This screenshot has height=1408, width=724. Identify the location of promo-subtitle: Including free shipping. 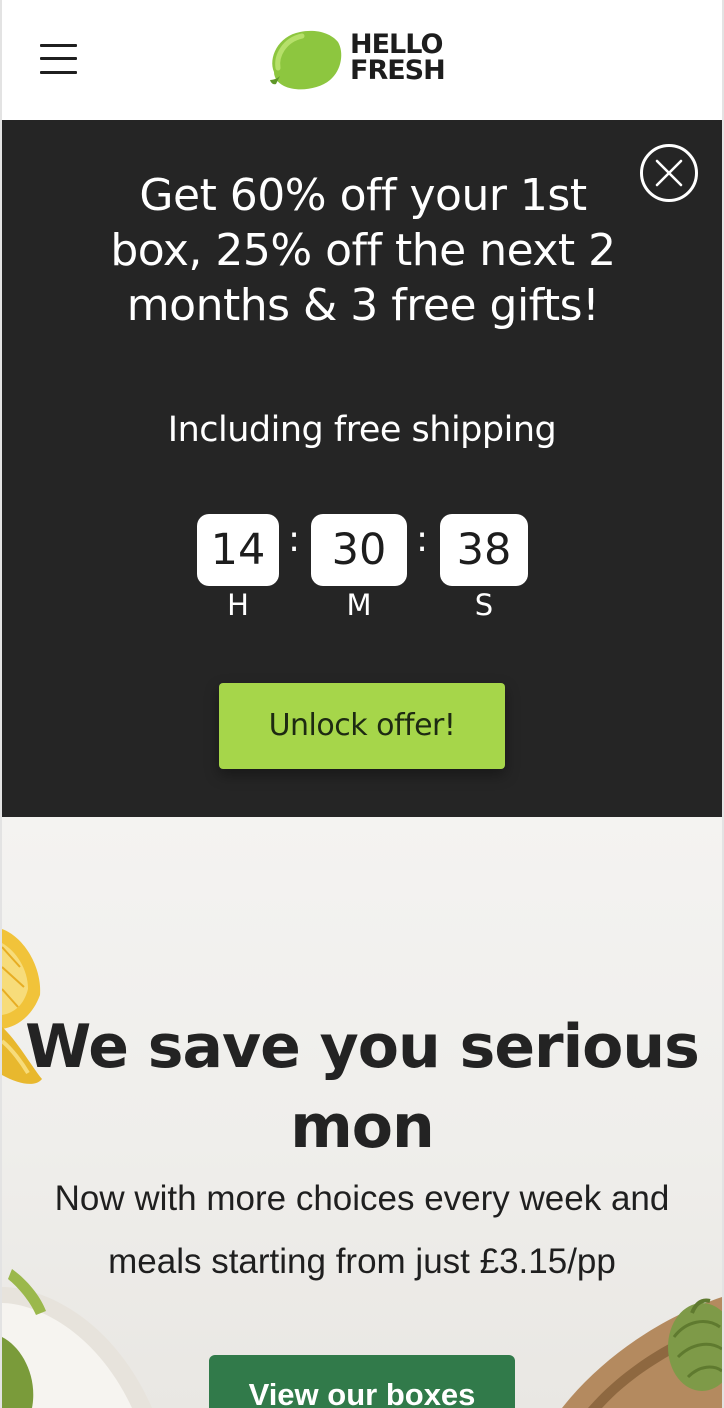
(362, 430).